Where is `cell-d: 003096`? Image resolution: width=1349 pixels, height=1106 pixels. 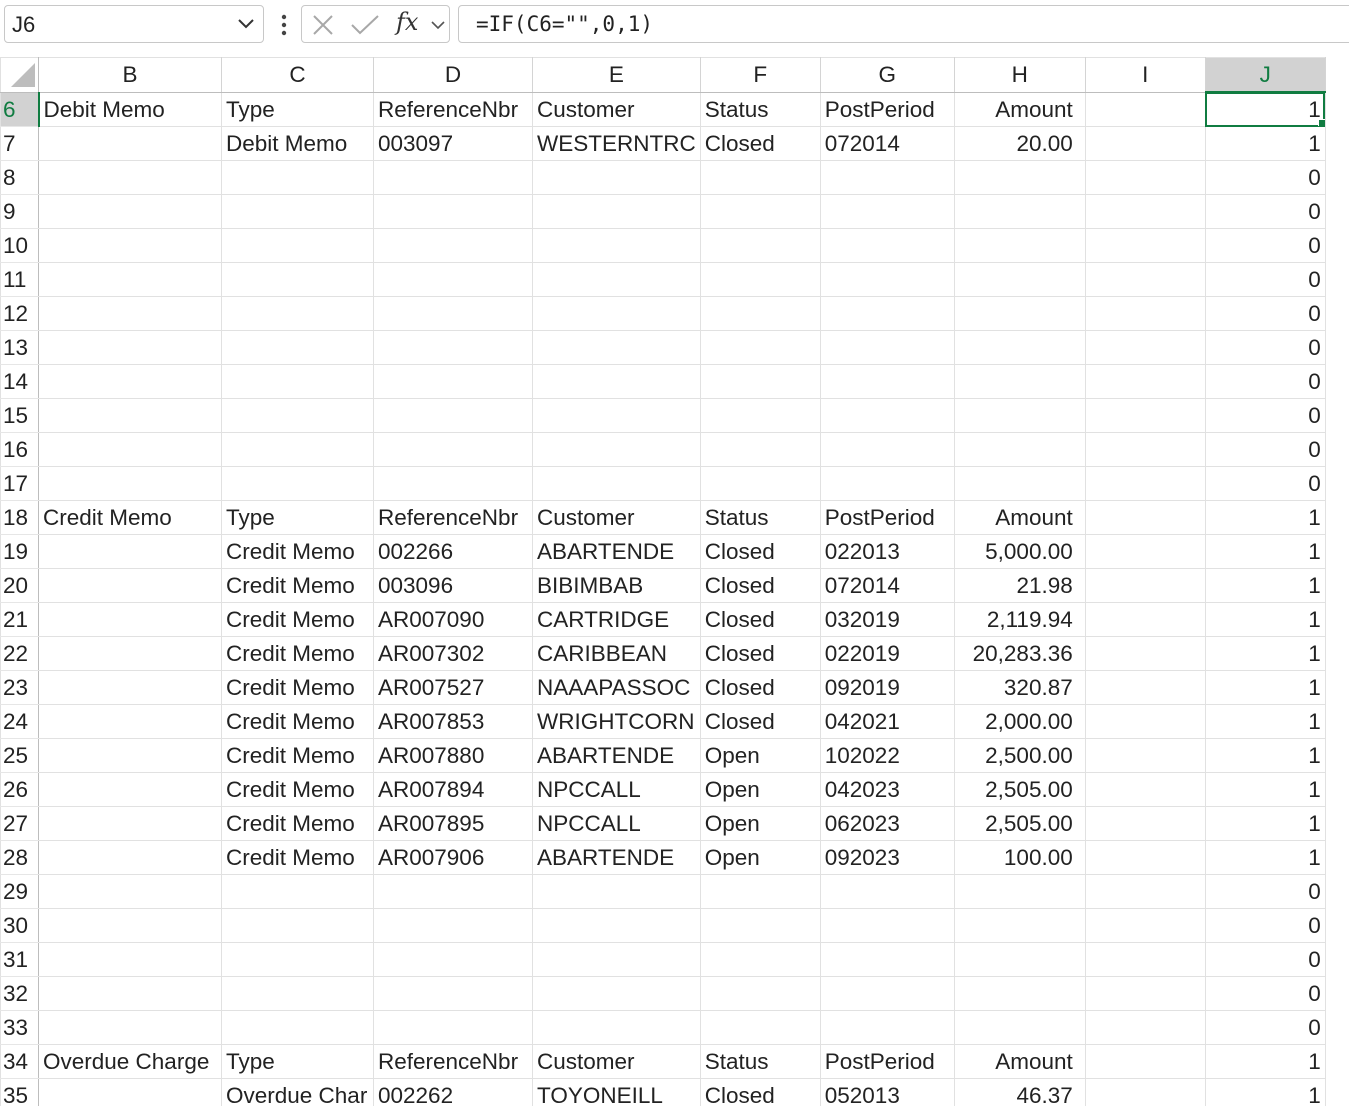
cell-d: 003096 is located at coordinates (453, 585).